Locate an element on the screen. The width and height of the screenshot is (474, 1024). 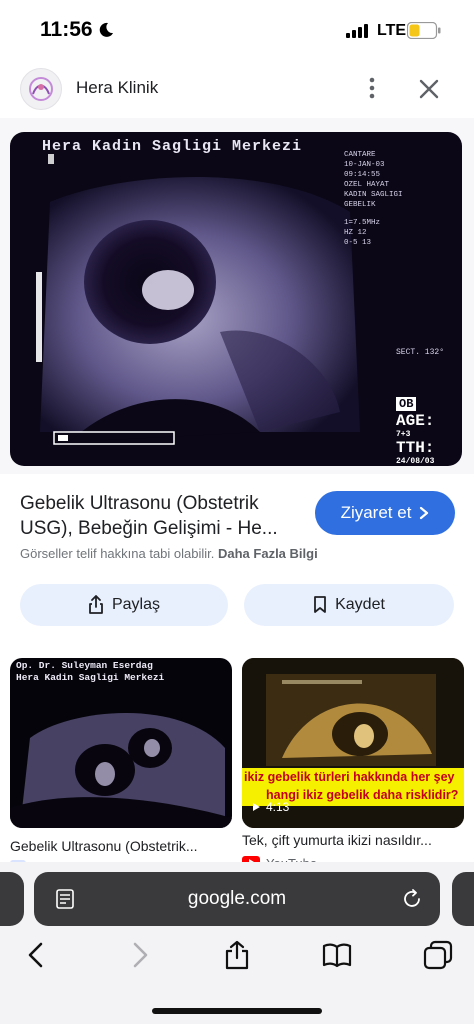
save-button: Kaydet is located at coordinates (349, 605).